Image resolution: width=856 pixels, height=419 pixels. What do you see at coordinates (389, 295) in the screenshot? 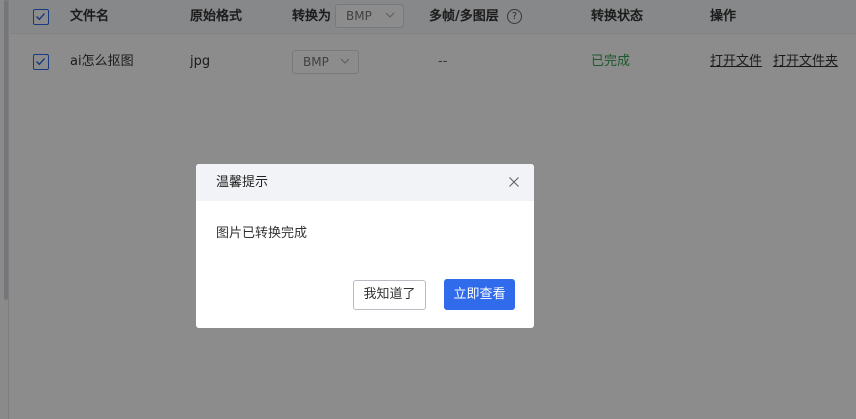
I see `acknowledge-button: 我知道了` at bounding box center [389, 295].